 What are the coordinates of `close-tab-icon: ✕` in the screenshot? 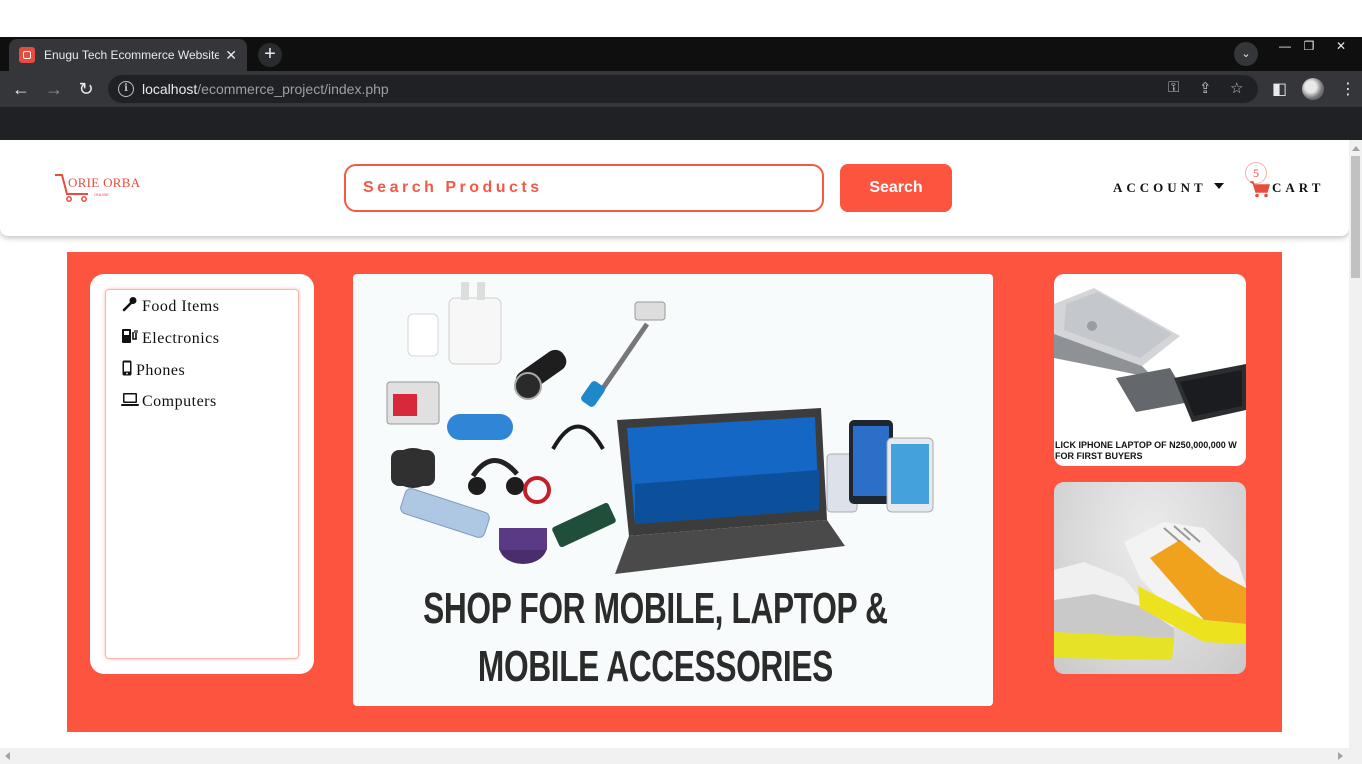 It's located at (231, 55).